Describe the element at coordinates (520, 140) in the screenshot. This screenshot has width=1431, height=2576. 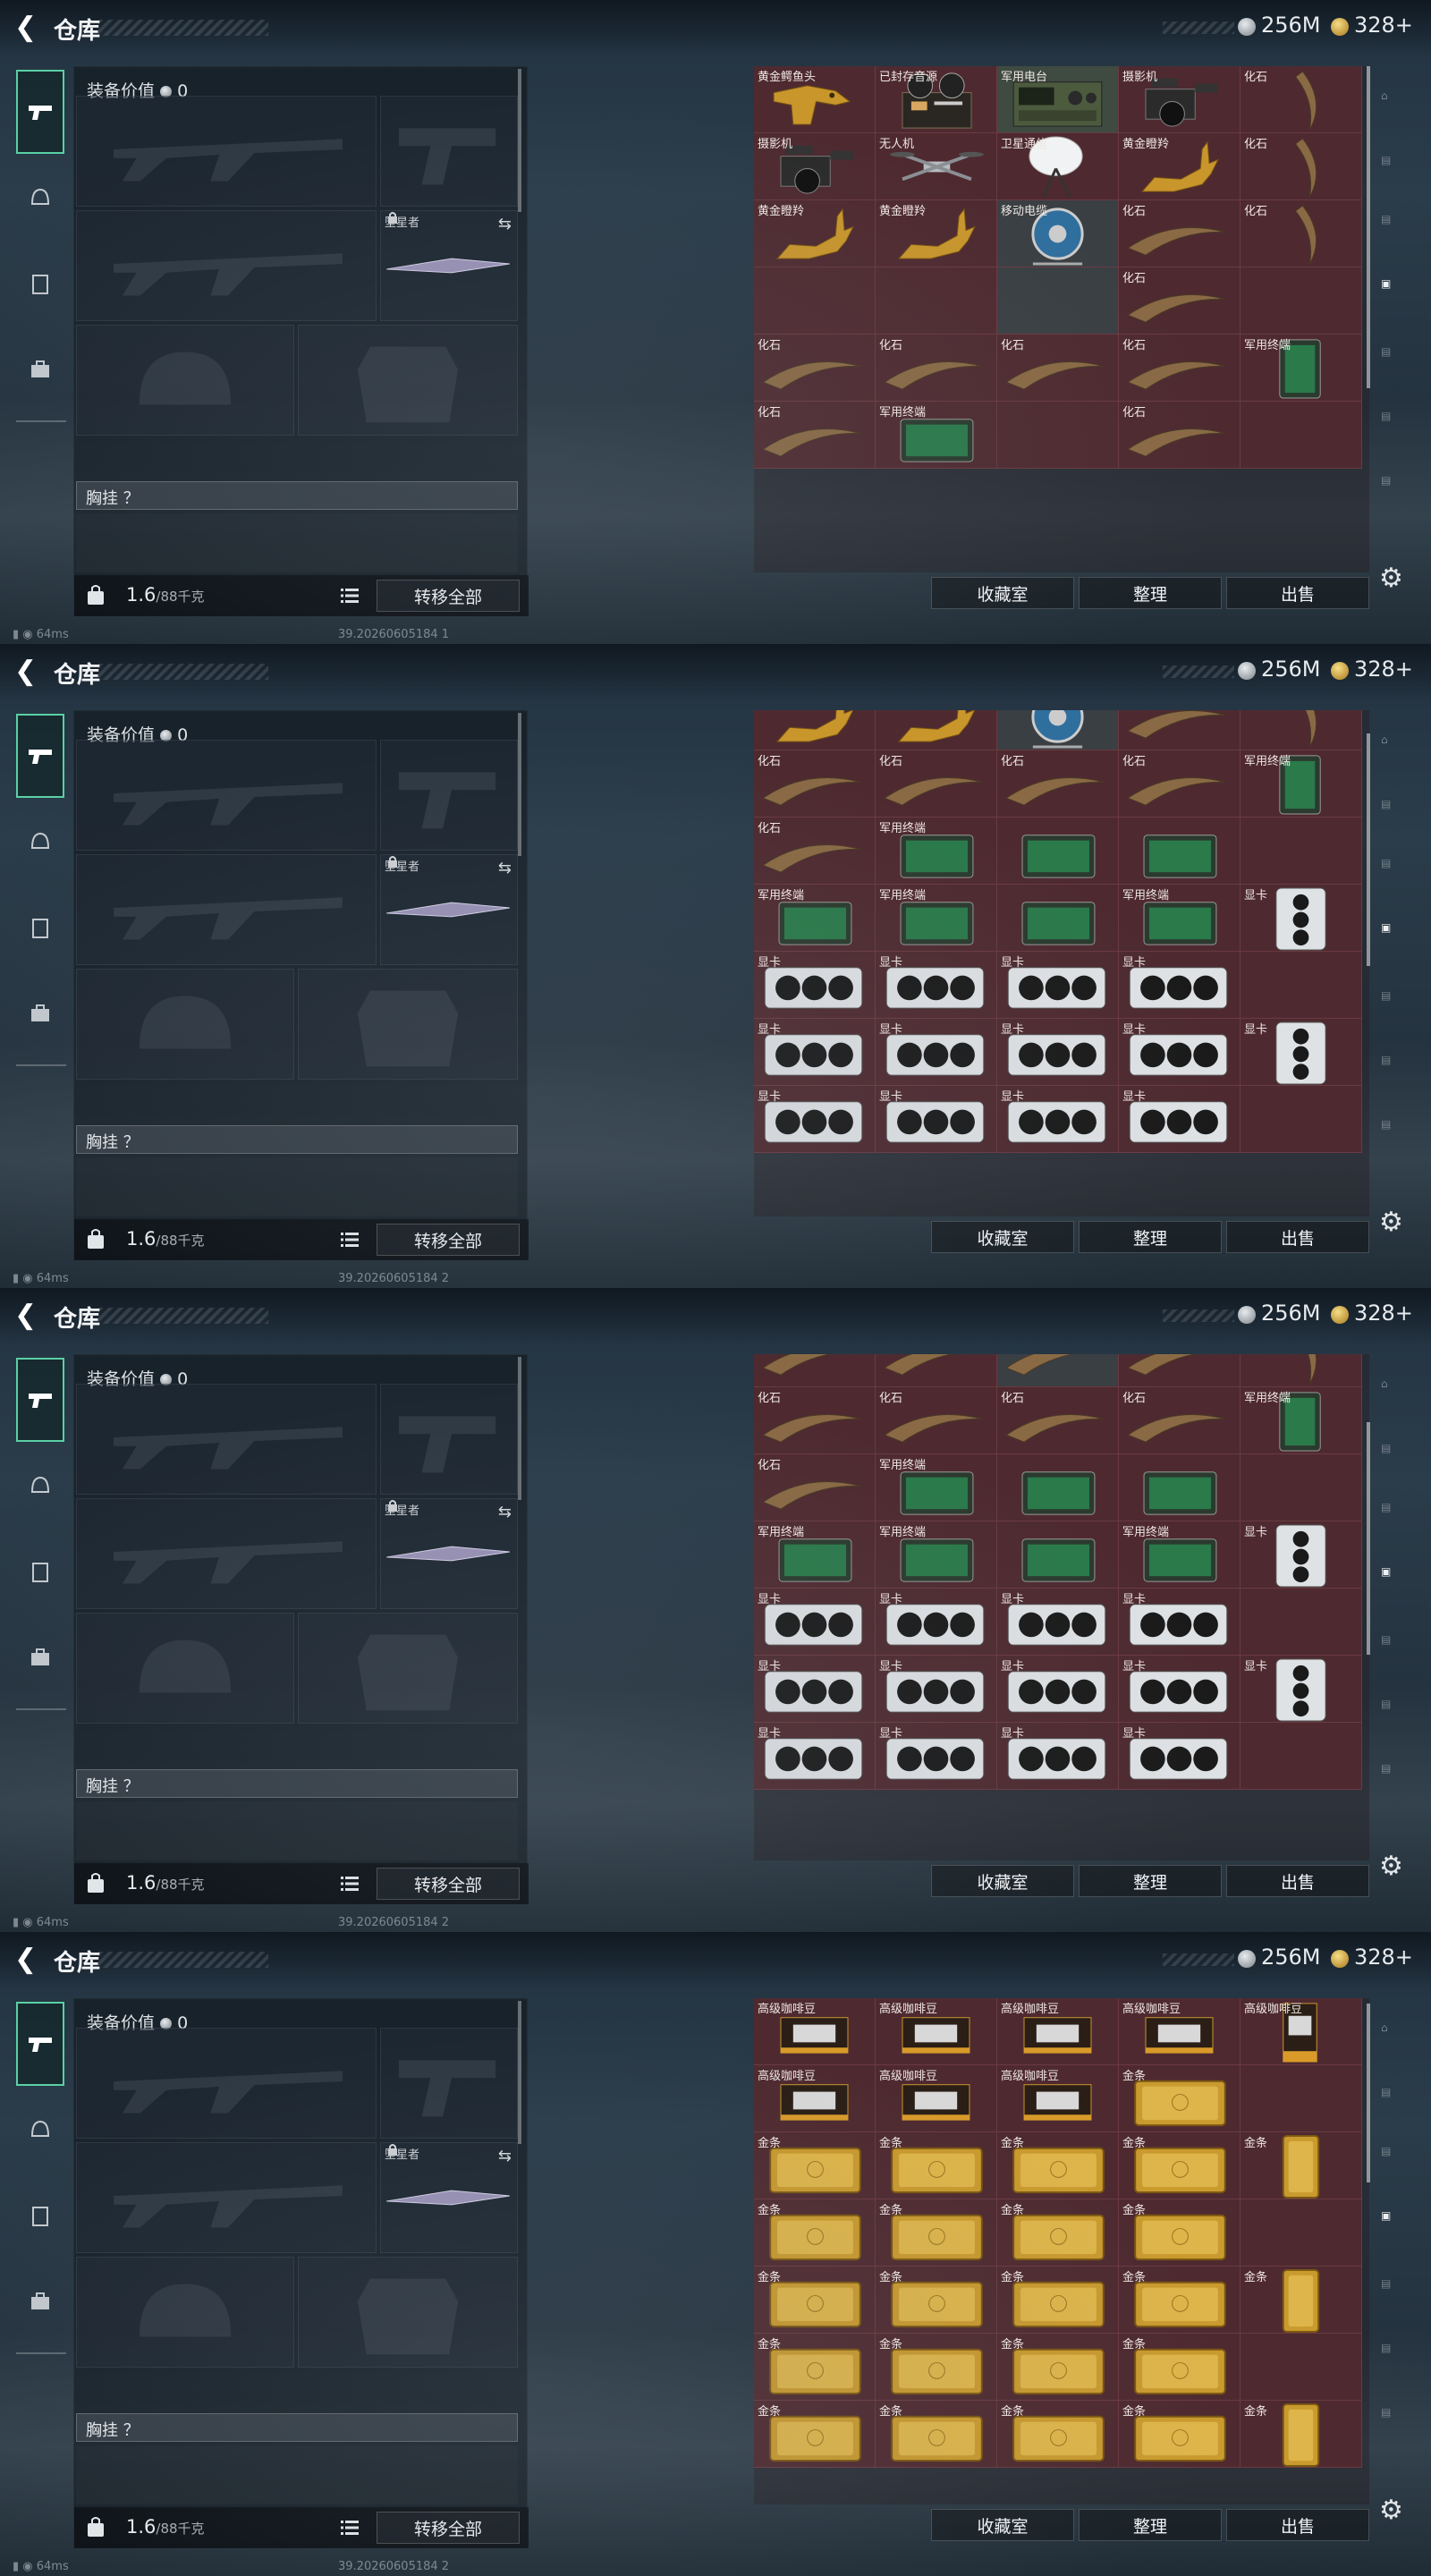
I see `equipment-scrollbar` at that location.